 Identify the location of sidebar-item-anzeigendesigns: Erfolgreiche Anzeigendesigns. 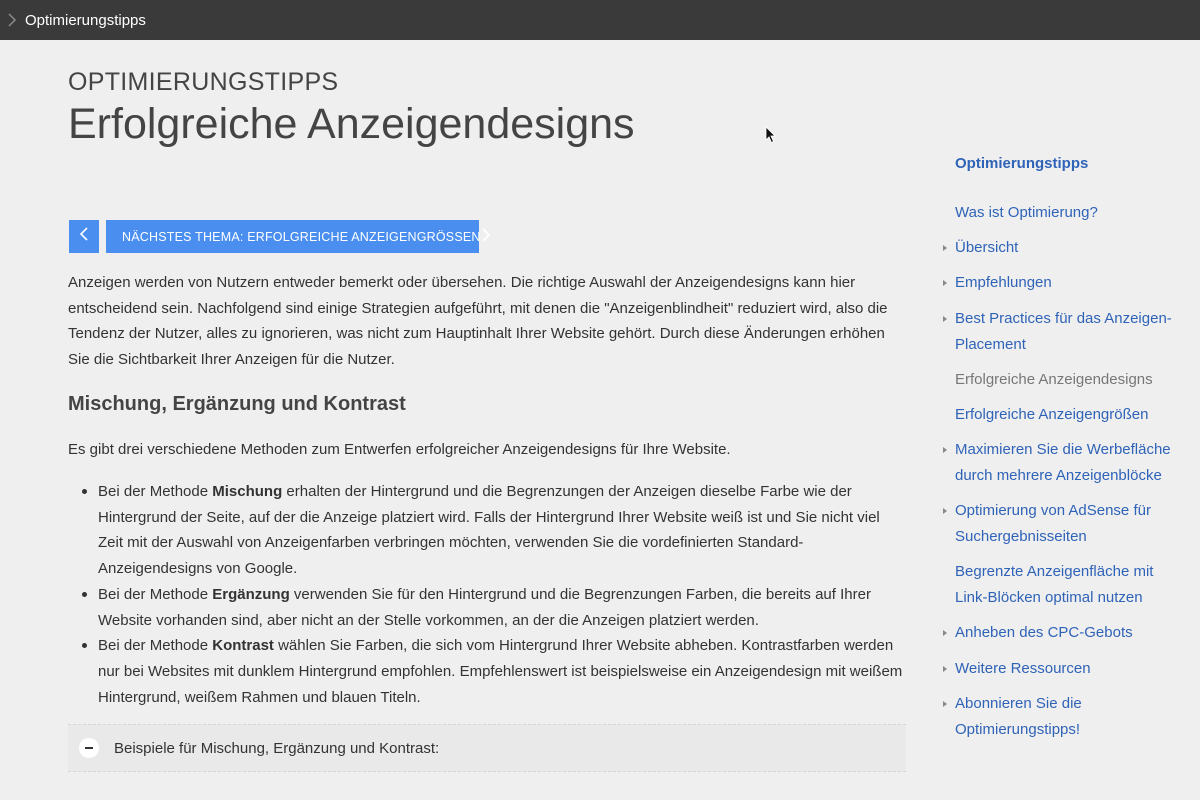
(1065, 380).